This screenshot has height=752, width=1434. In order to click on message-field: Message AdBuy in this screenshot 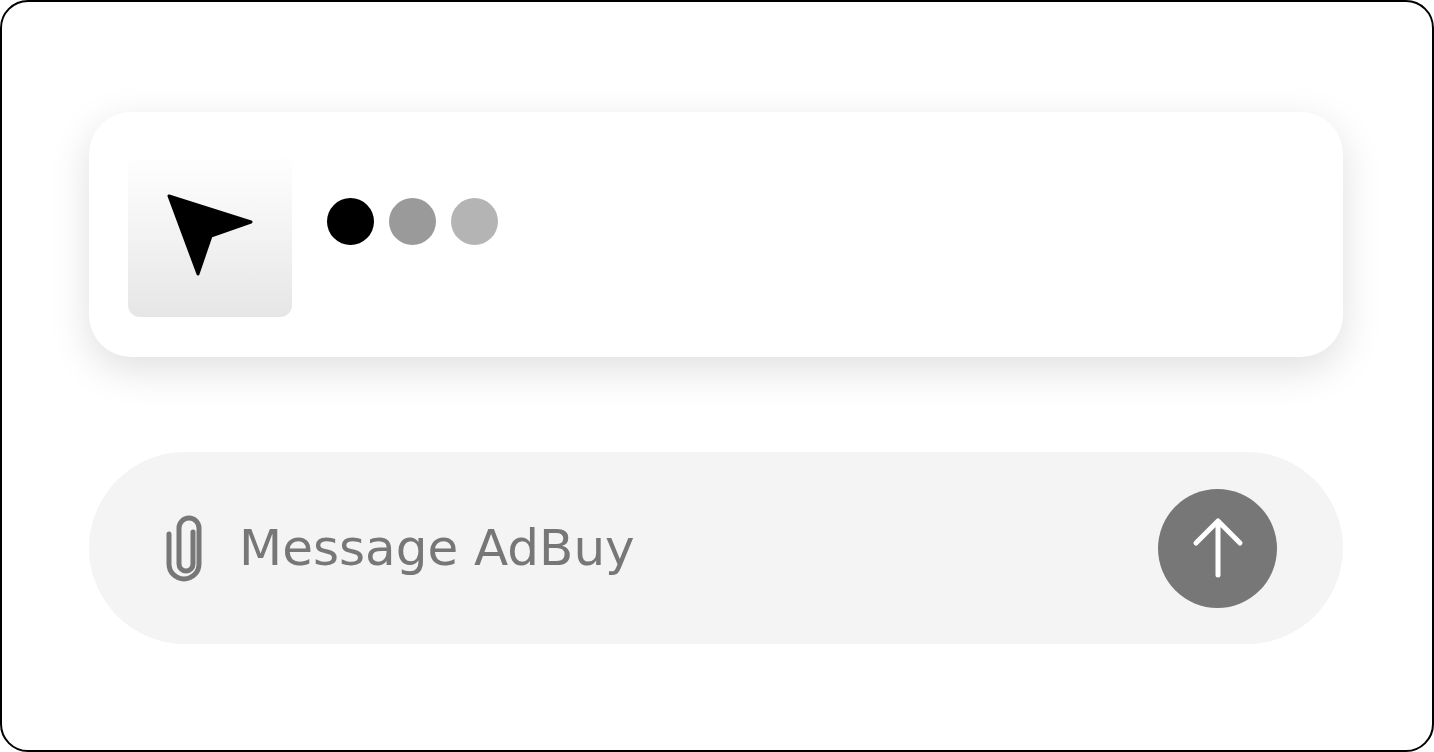, I will do `click(683, 548)`.